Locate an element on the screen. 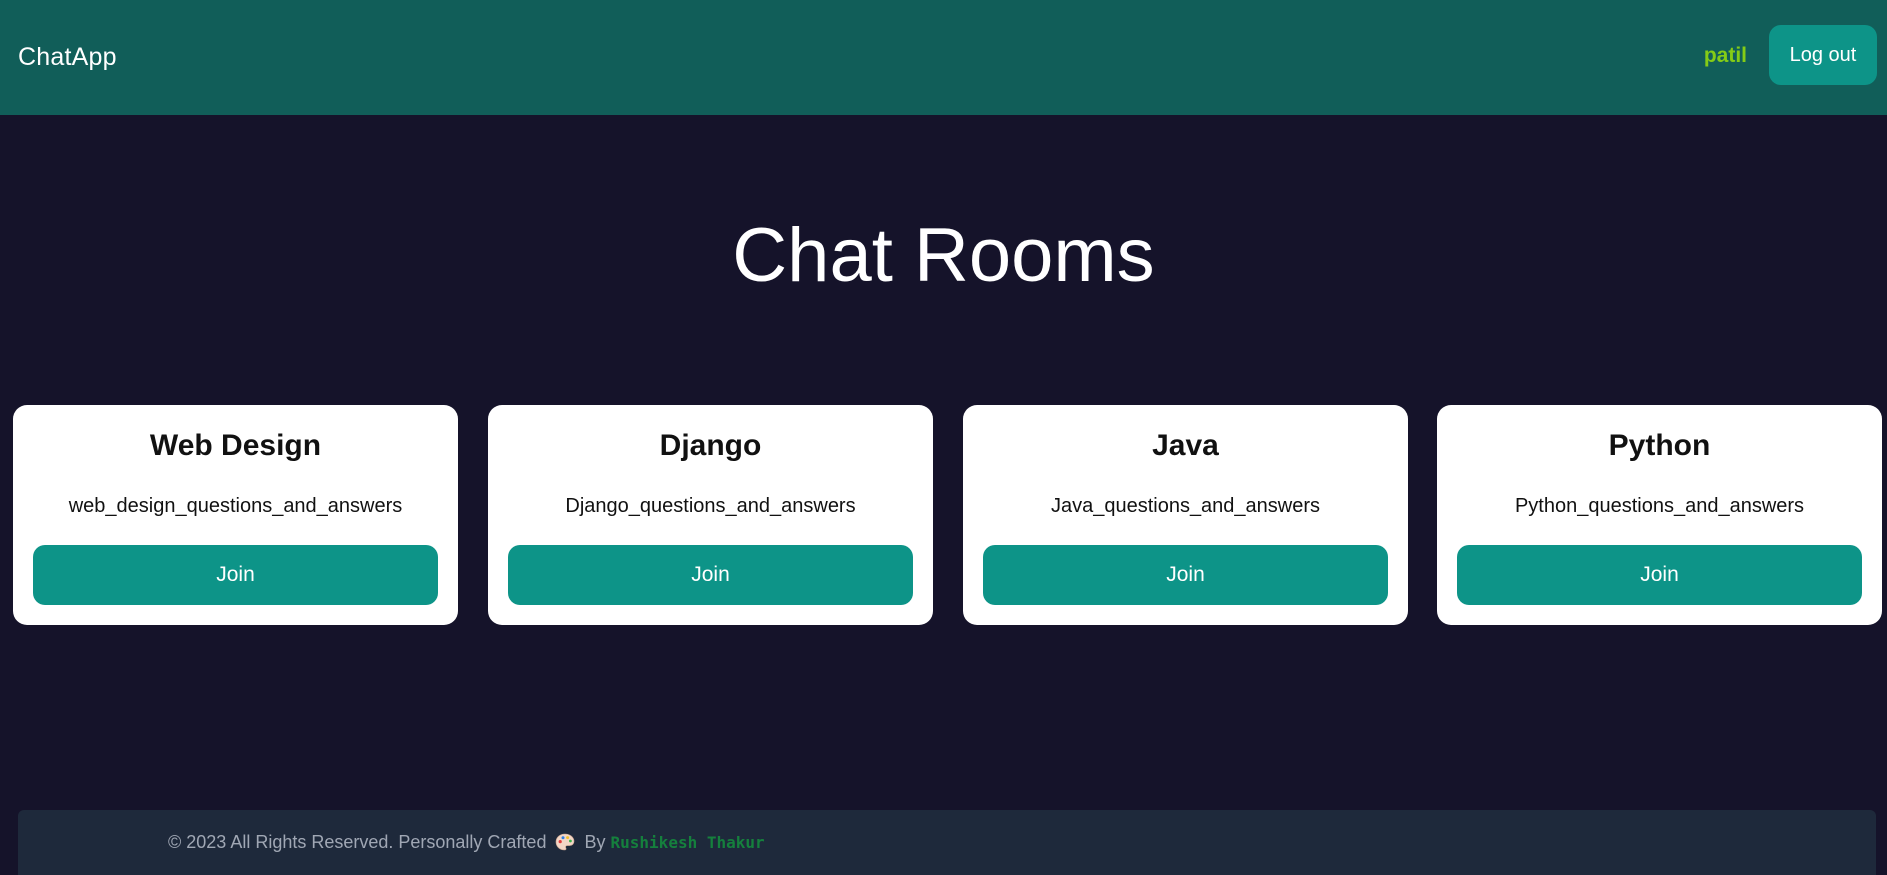  room-title: Java is located at coordinates (1185, 445).